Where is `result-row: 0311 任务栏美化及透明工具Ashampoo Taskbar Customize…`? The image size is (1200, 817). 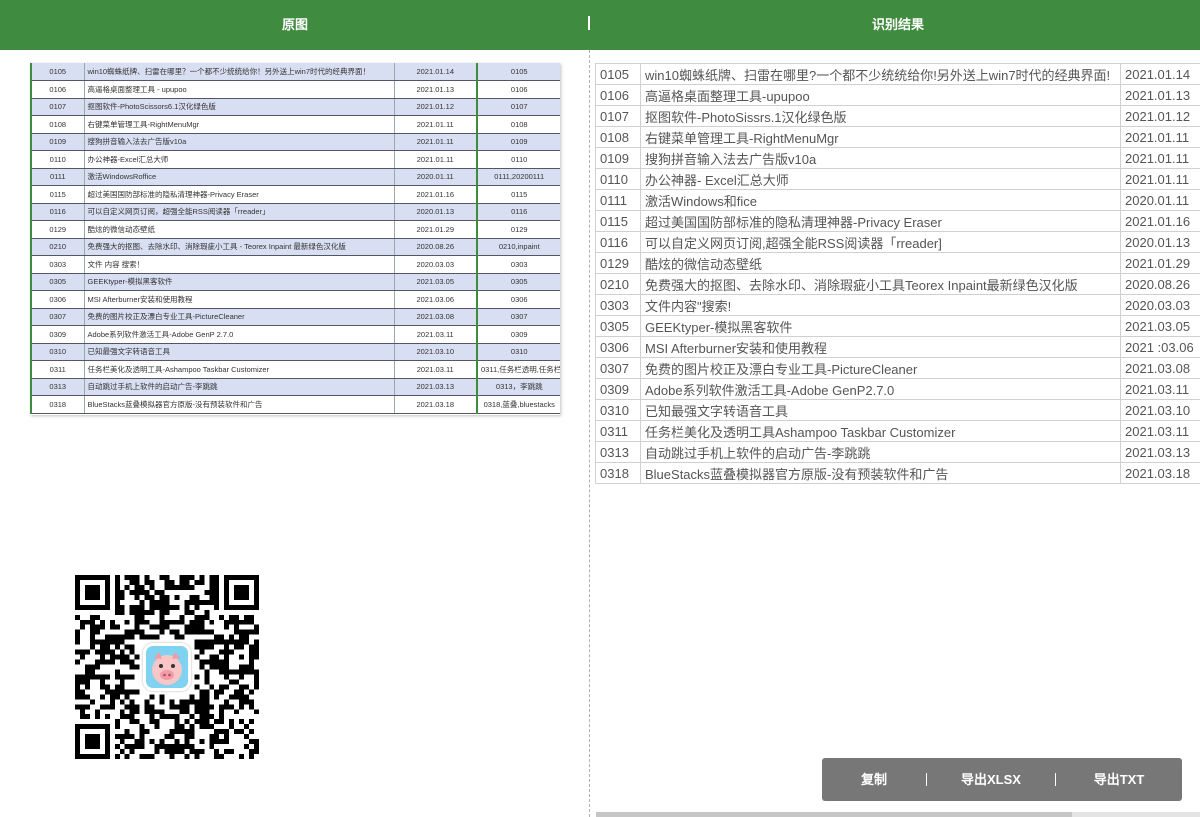 result-row: 0311 任务栏美化及透明工具Ashampoo Taskbar Customize… is located at coordinates (897, 431).